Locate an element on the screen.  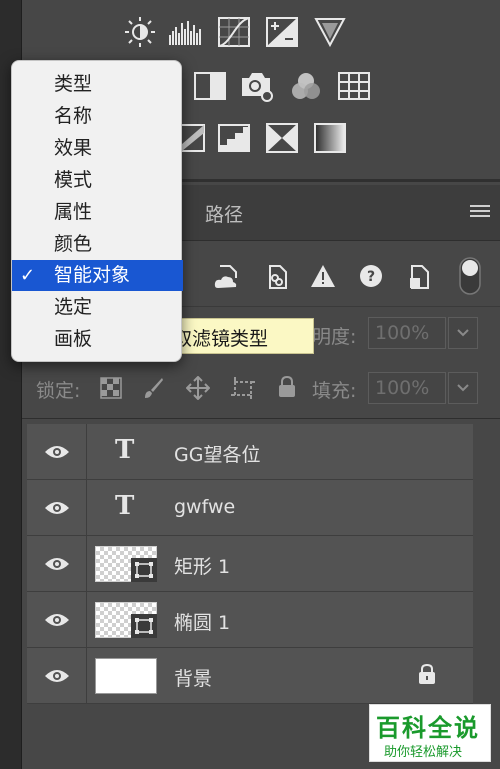
lock-label: 锁定: is located at coordinates (58, 391).